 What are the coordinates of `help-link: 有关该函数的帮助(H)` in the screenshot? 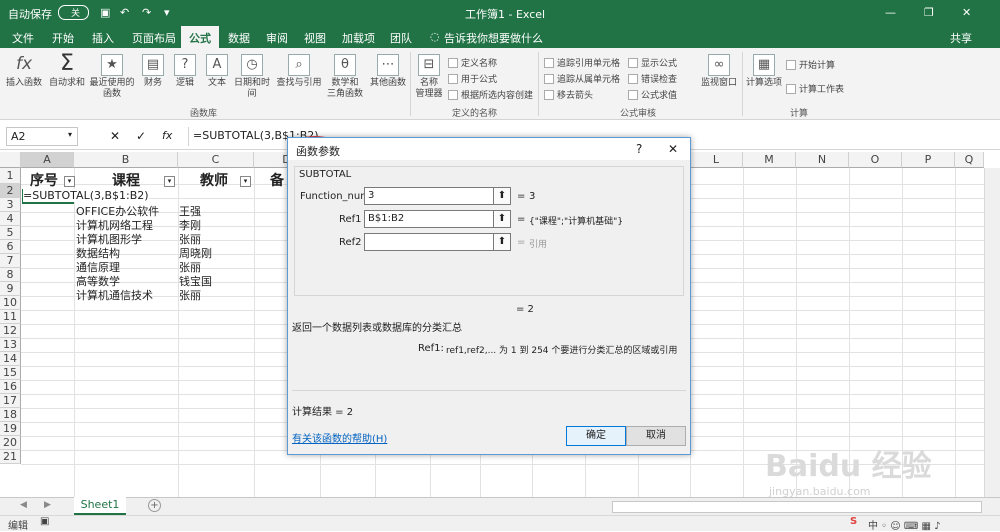 It's located at (339, 437).